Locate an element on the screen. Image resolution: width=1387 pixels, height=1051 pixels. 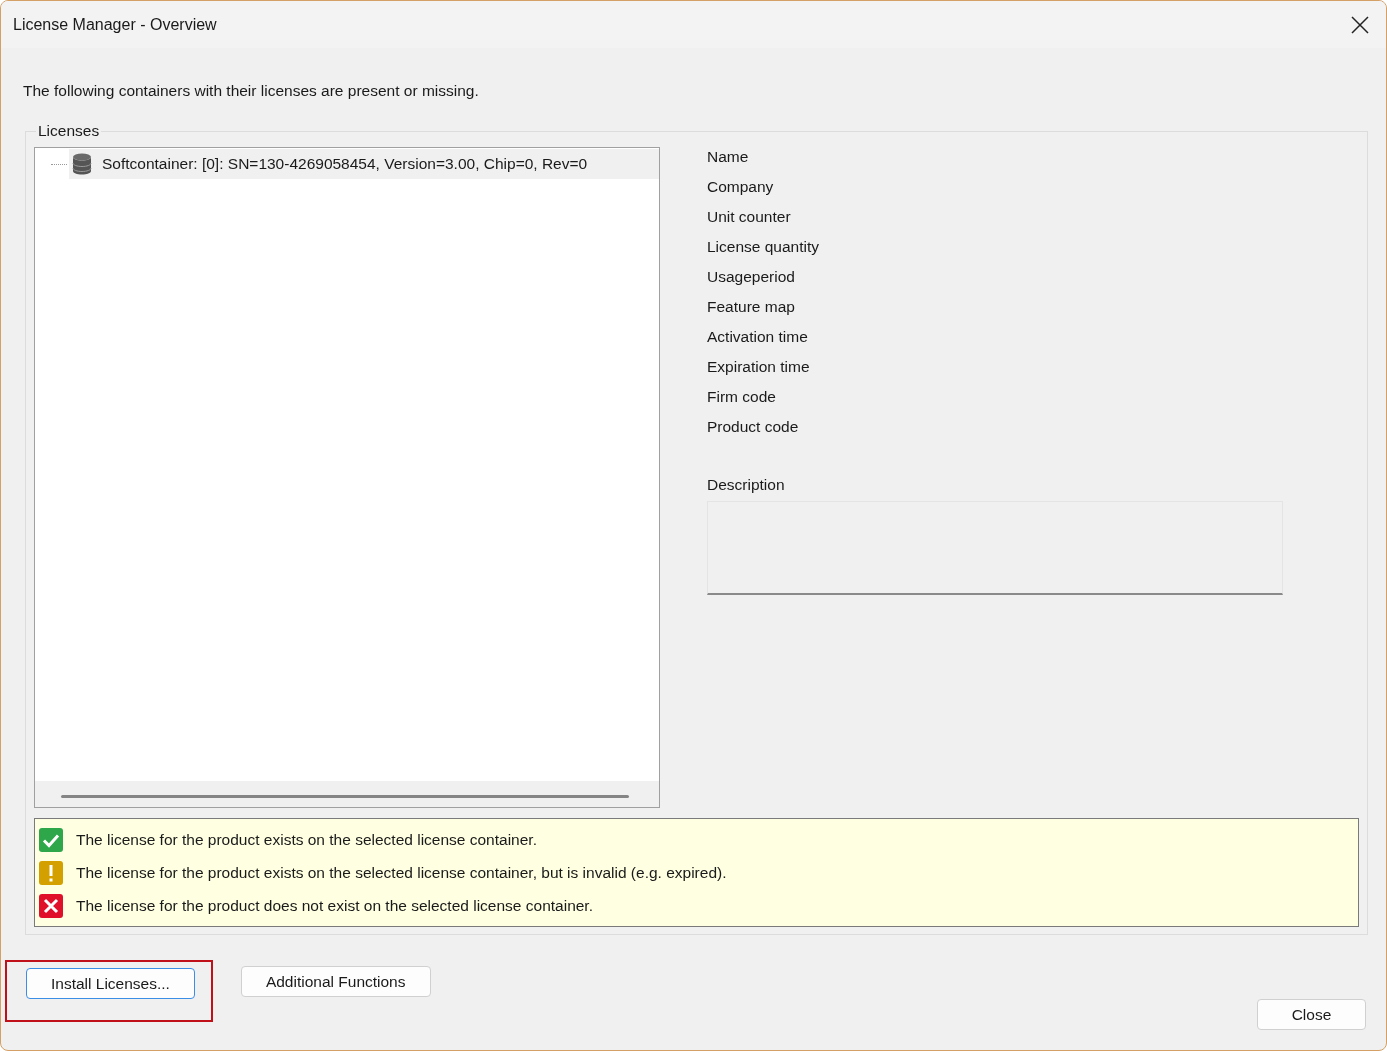
field-label: Expiration time is located at coordinates (759, 367).